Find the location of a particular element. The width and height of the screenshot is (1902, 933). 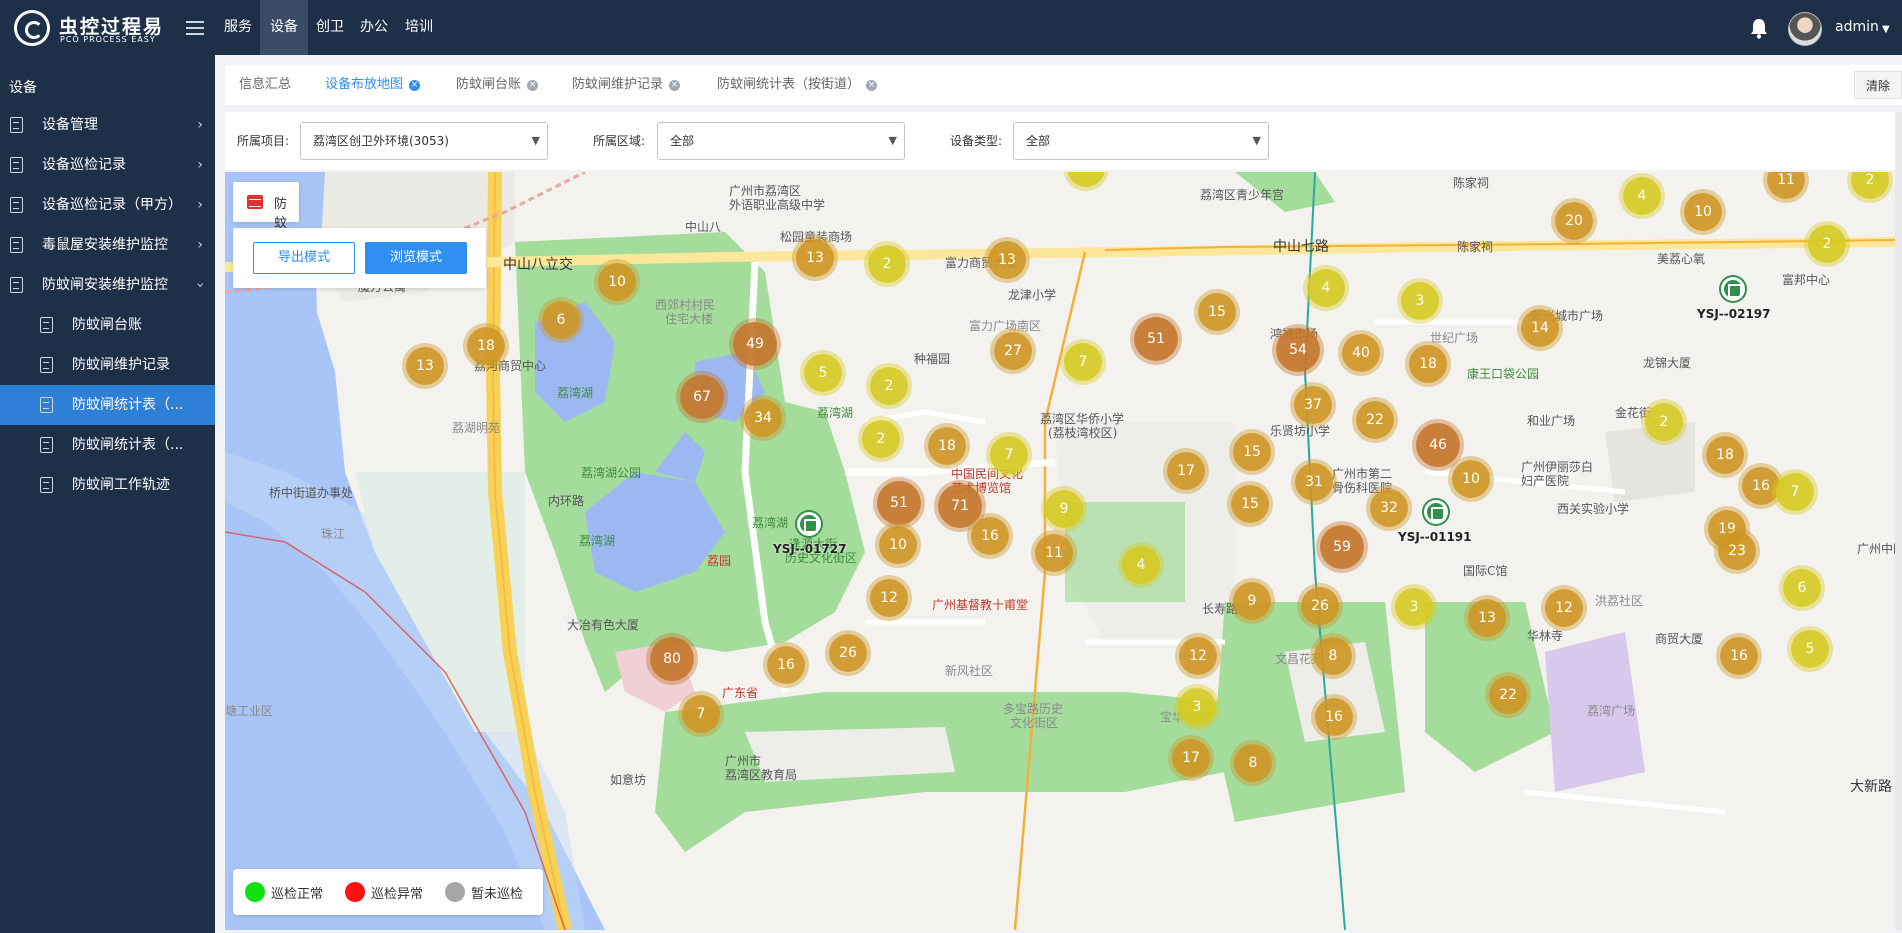

tab-gate-maintenance: 防蚊闸维护记录 × is located at coordinates (626, 85).